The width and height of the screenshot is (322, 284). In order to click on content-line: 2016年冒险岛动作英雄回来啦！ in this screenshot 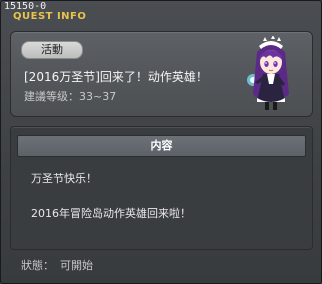, I will do `click(111, 213)`.